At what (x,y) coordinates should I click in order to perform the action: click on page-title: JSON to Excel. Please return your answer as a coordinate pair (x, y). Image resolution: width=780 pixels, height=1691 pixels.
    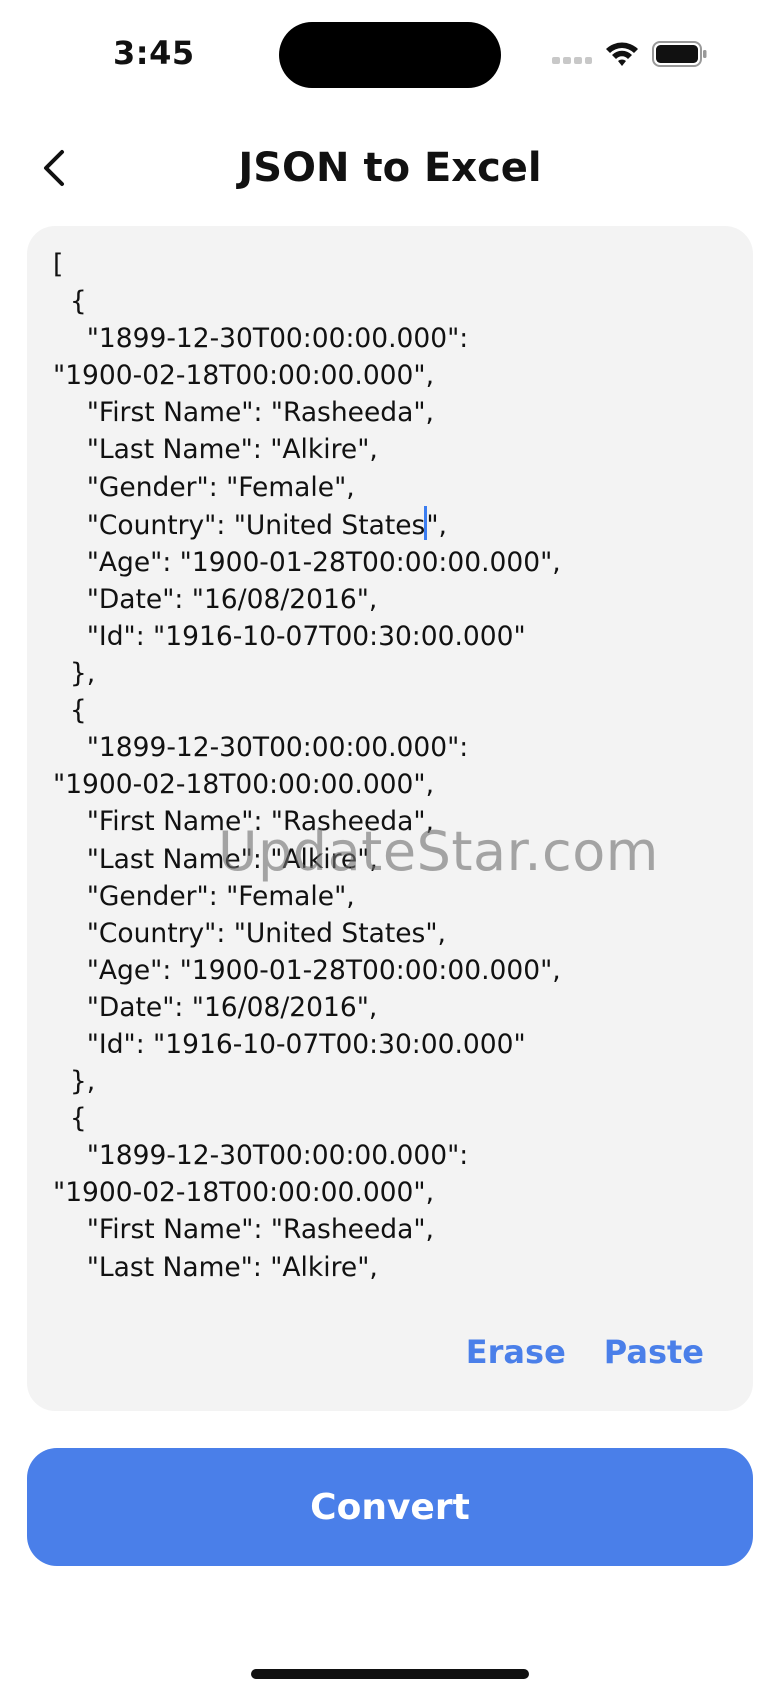
    Looking at the image, I should click on (390, 168).